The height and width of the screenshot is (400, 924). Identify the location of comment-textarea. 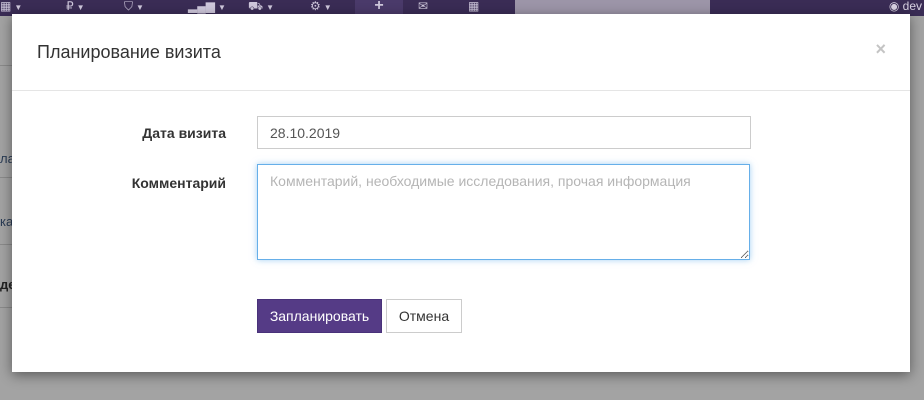
(503, 212).